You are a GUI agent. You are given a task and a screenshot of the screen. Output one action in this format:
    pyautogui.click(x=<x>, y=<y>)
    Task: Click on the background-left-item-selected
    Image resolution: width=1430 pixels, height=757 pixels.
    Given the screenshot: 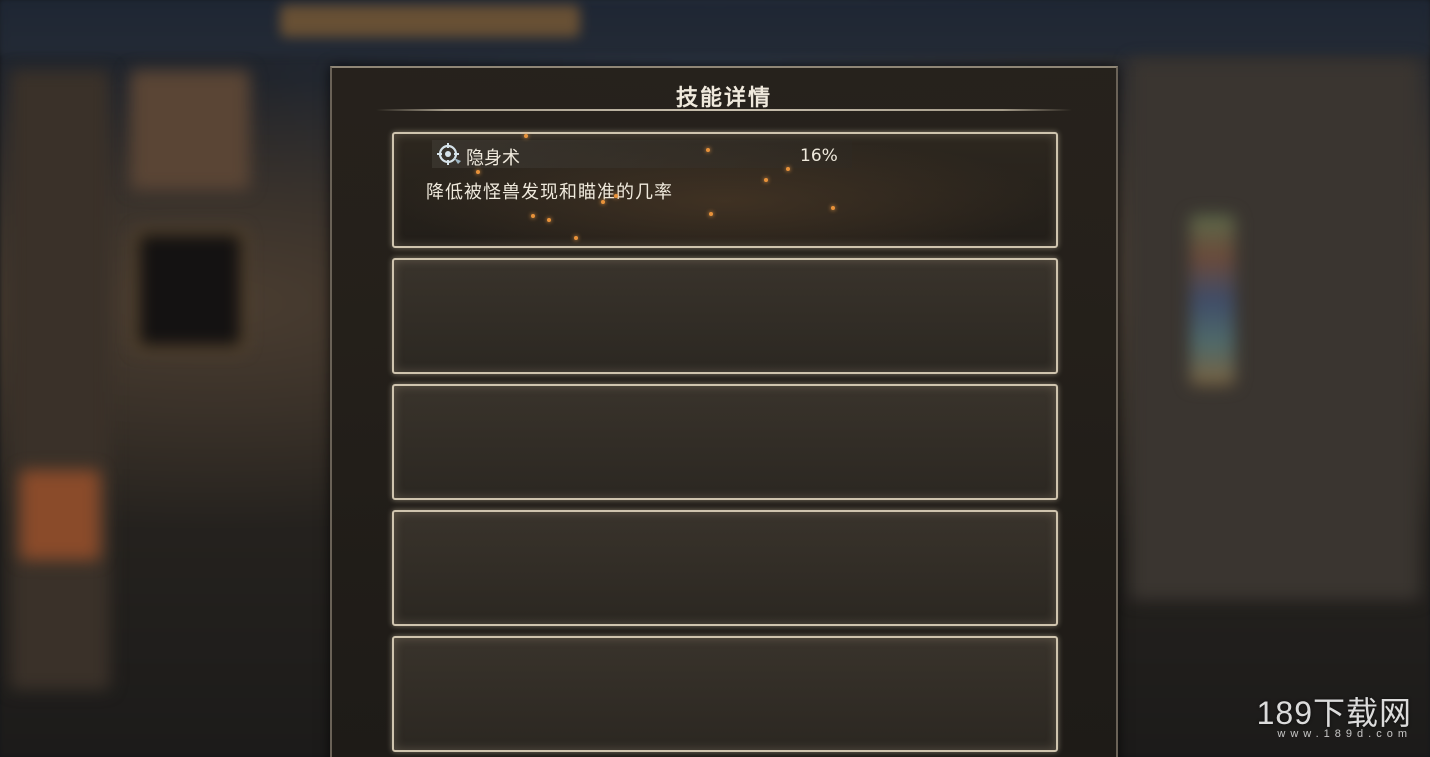 What is the action you would take?
    pyautogui.click(x=190, y=290)
    